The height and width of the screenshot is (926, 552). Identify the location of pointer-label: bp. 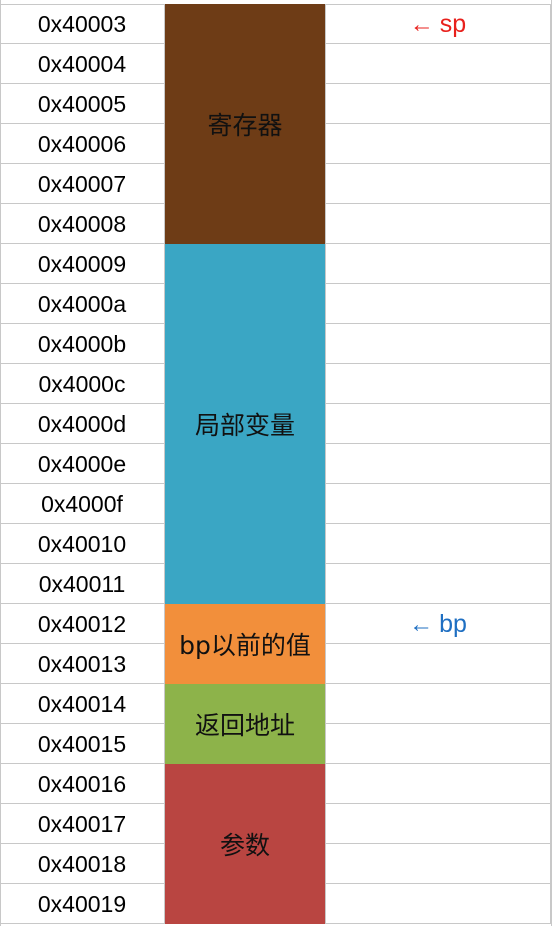
(453, 624).